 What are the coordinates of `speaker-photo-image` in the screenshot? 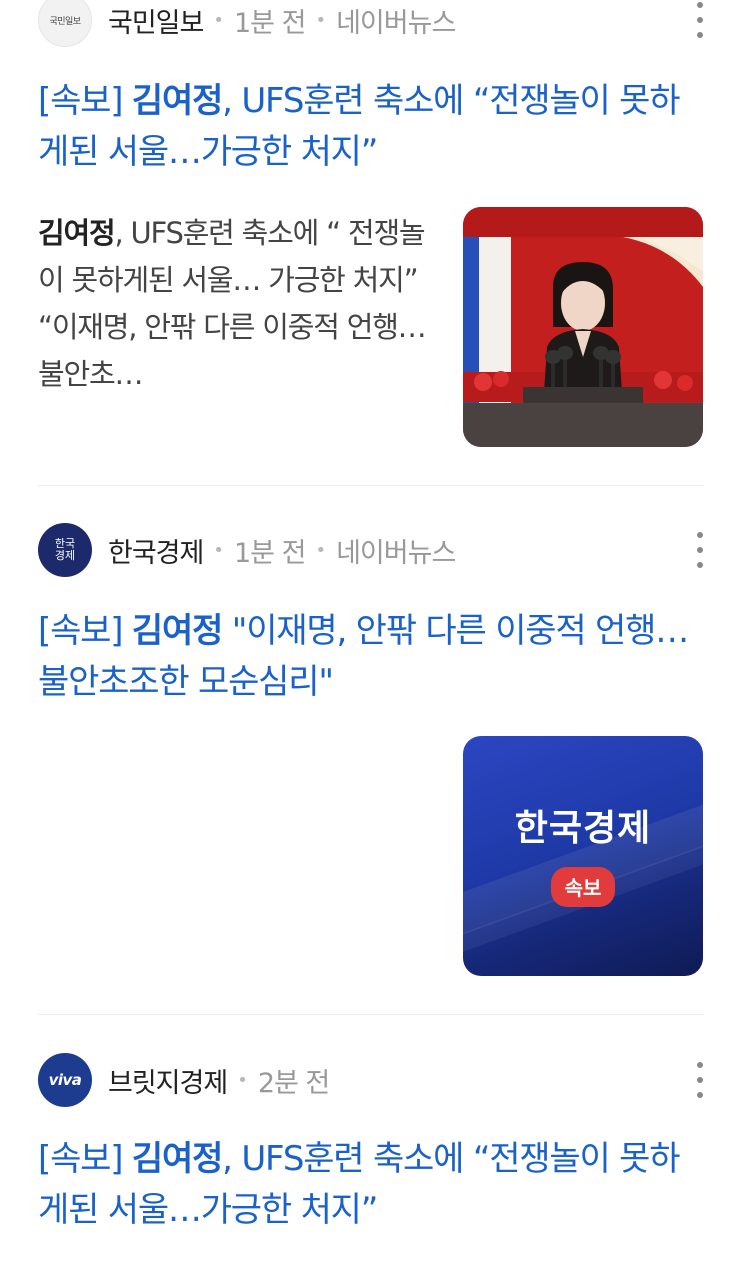 It's located at (583, 327).